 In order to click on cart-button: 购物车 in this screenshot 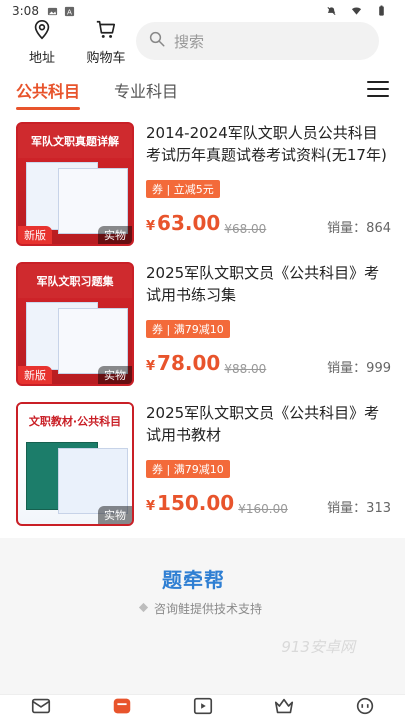, I will do `click(106, 42)`.